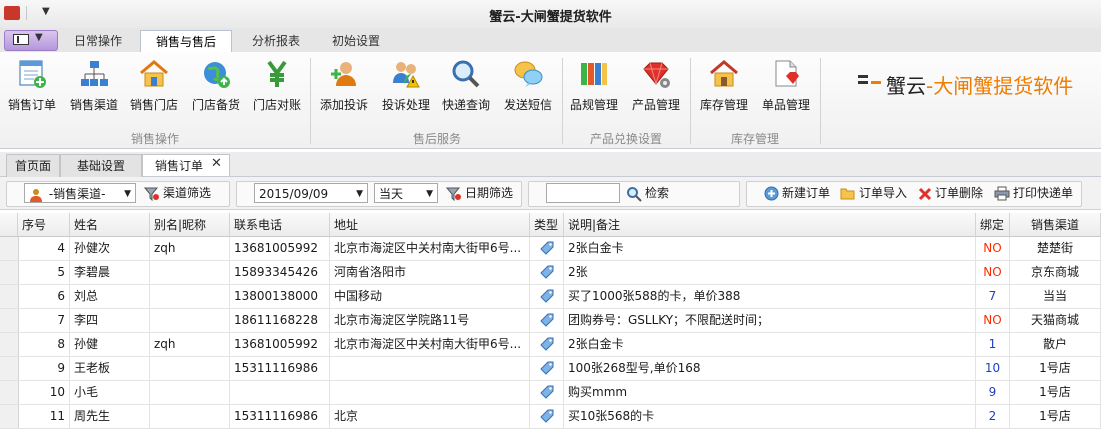 The height and width of the screenshot is (434, 1101). What do you see at coordinates (786, 88) in the screenshot?
I see `item-management-button: 单品管理` at bounding box center [786, 88].